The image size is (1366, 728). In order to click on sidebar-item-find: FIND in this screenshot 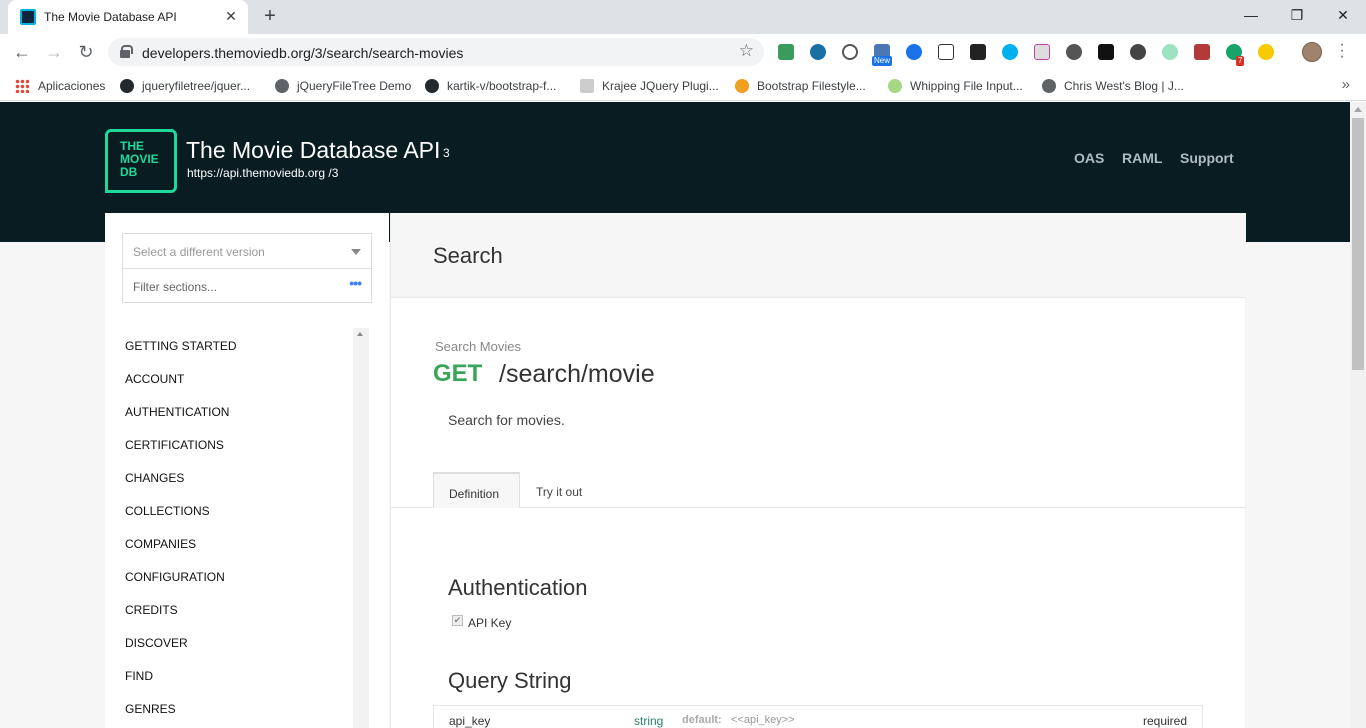, I will do `click(139, 676)`.